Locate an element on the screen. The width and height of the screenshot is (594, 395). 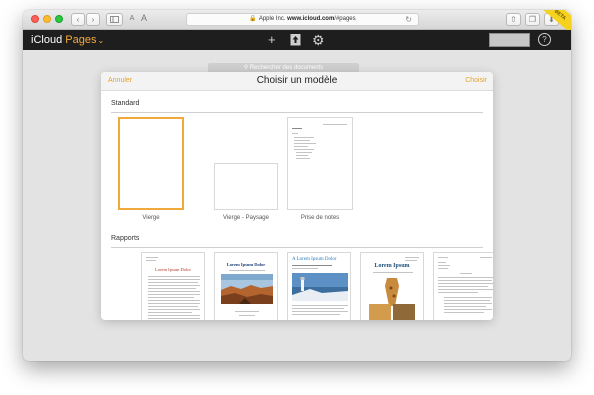
chevron-left-icon: ‹ is located at coordinates (78, 19).